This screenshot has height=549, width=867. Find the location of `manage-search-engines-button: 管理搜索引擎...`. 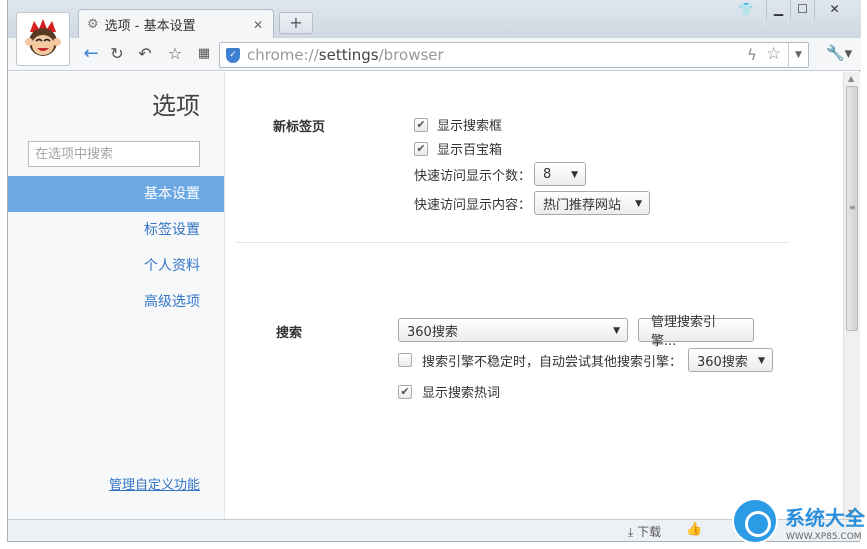

manage-search-engines-button: 管理搜索引擎... is located at coordinates (696, 332).